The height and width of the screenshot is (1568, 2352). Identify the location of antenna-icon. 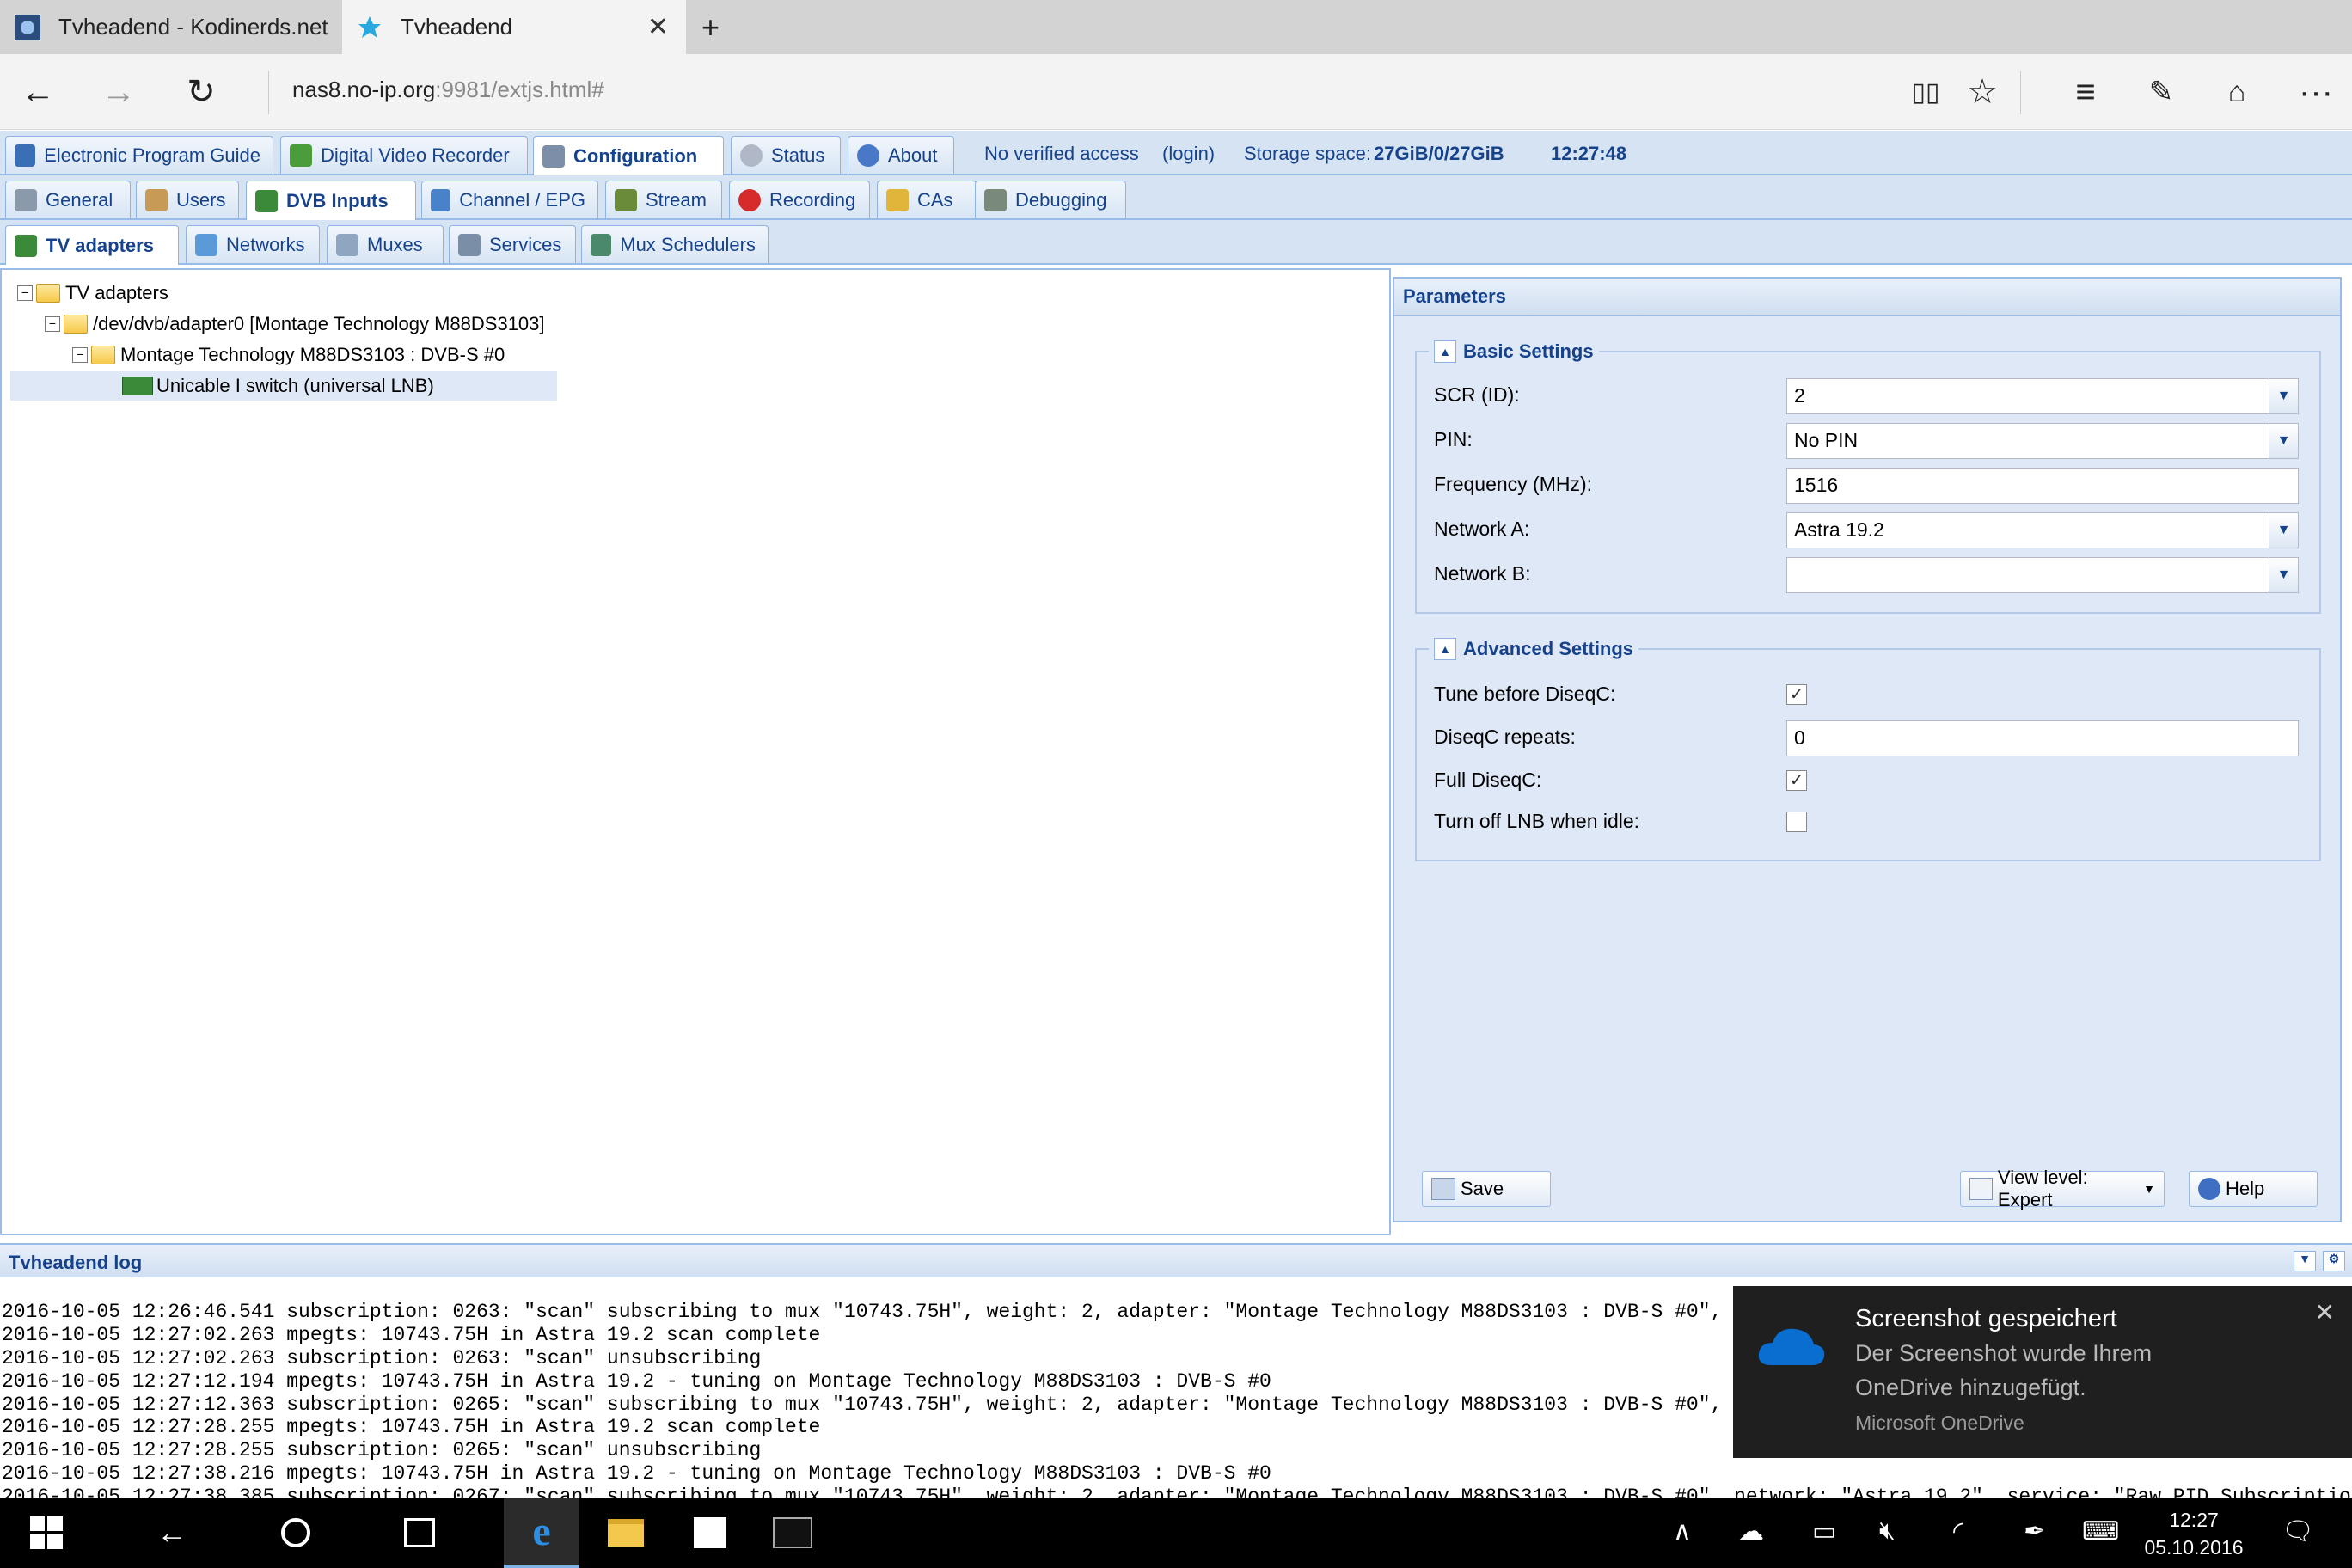
(206, 244).